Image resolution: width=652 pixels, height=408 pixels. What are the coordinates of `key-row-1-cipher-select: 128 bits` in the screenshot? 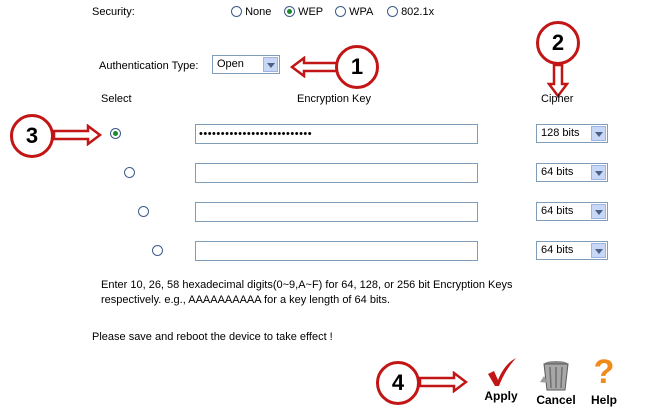 It's located at (572, 133).